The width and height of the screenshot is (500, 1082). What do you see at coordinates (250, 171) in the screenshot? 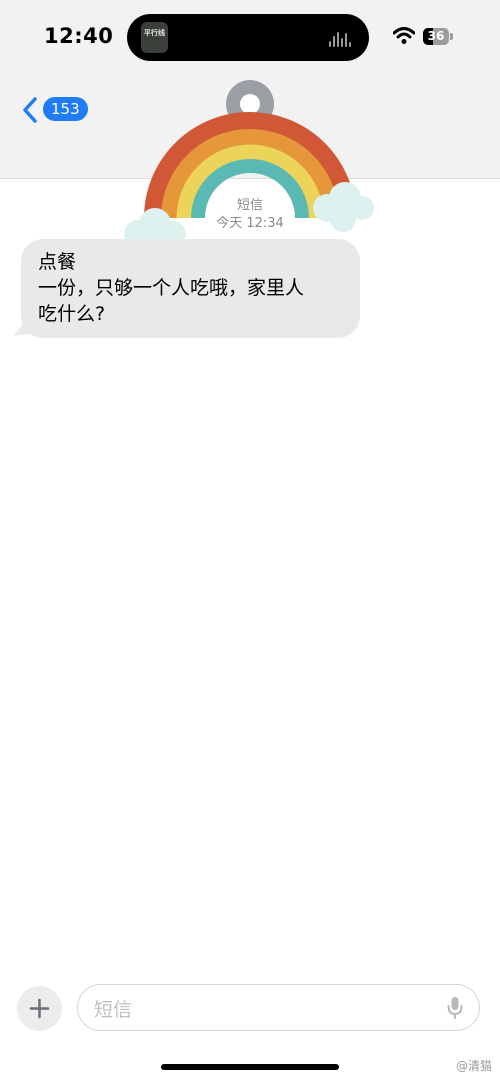
I see `rainbow-sticker` at bounding box center [250, 171].